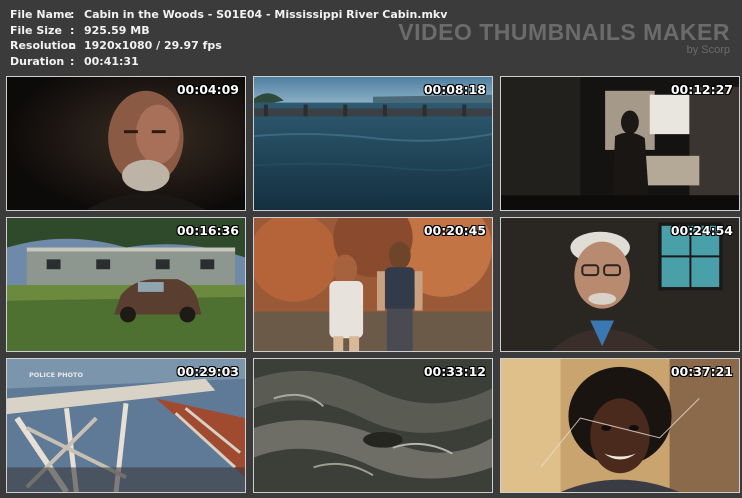 This screenshot has width=742, height=498. Describe the element at coordinates (228, 46) in the screenshot. I see `resolution-row: Resolution : 1920x1080 / 29.97 fps` at that location.